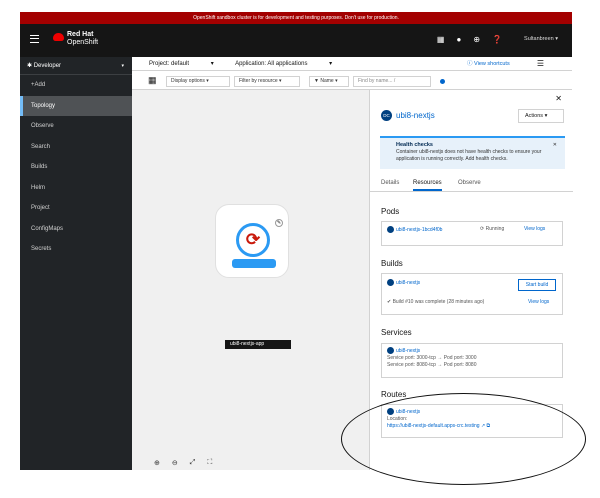 Image resolution: width=600 pixels, height=498 pixels. Describe the element at coordinates (76, 188) in the screenshot. I see `sidebar-item-helm: Helm` at that location.